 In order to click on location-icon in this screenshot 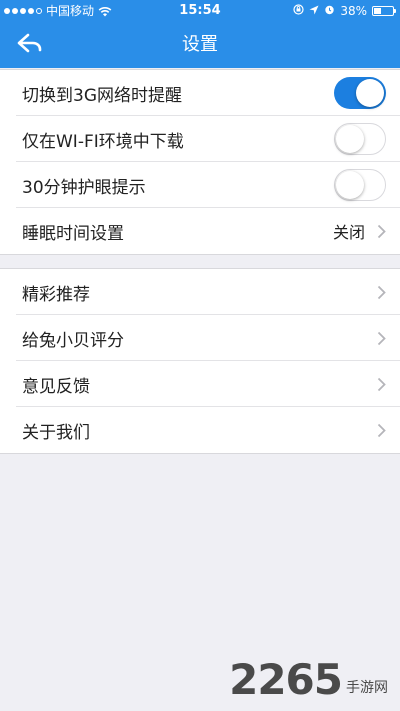, I will do `click(314, 11)`.